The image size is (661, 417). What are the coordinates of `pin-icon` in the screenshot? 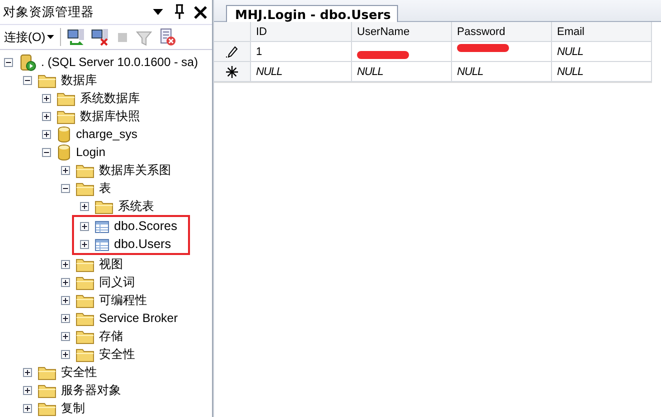 It's located at (179, 12).